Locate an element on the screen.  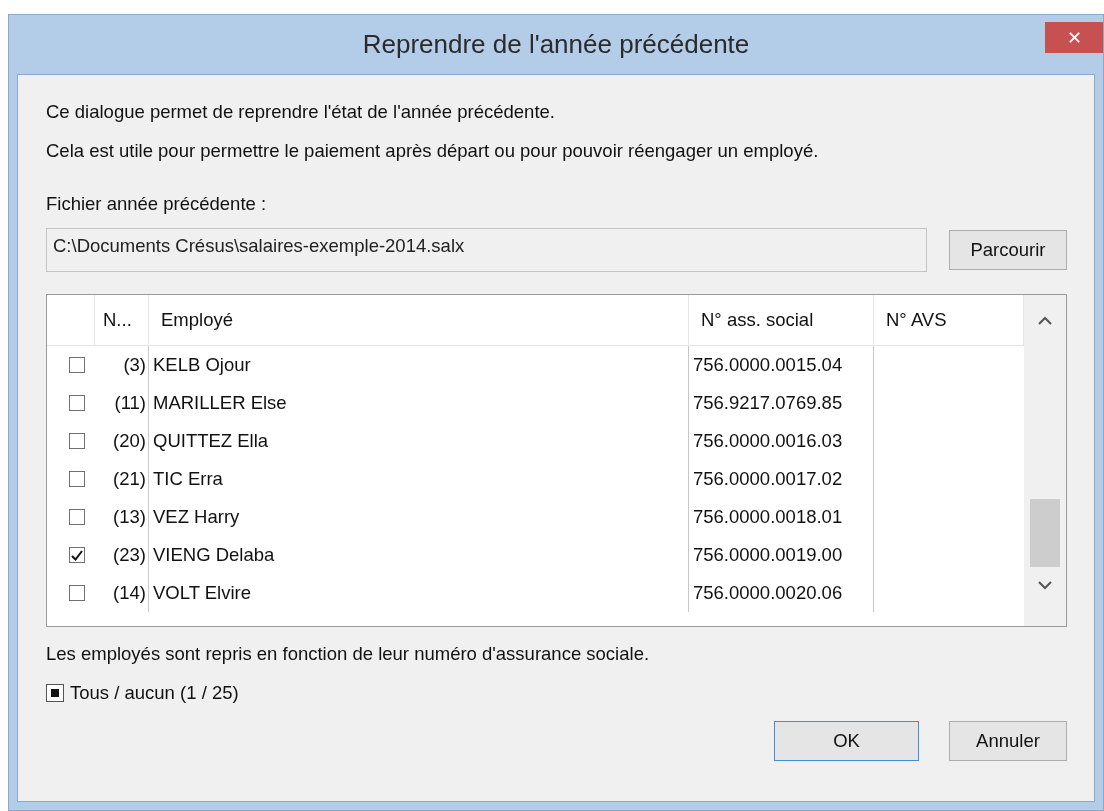
table-cell: 756.0000.0019.00 is located at coordinates (781, 555).